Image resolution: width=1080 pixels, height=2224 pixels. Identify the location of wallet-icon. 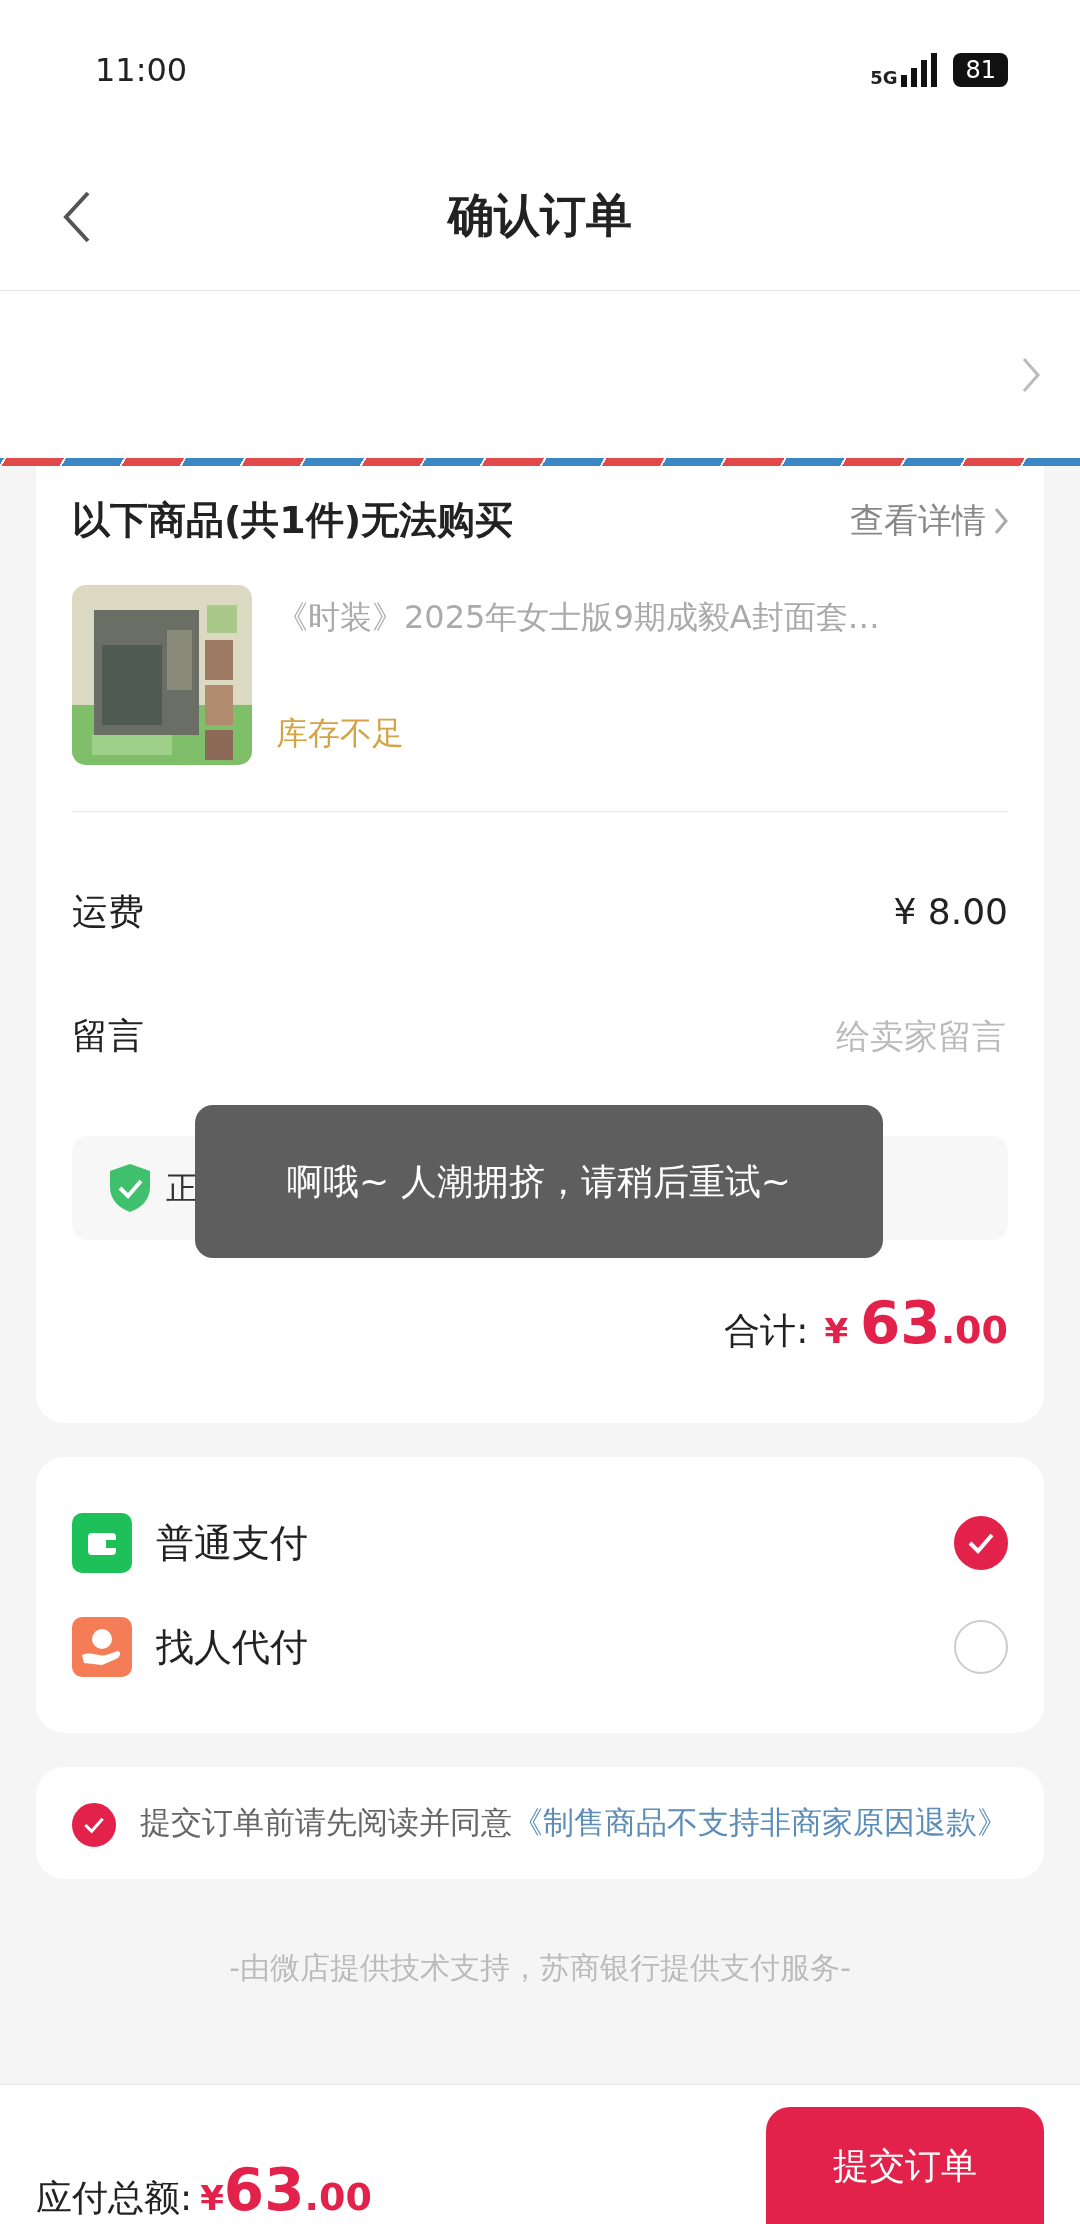
(102, 1543).